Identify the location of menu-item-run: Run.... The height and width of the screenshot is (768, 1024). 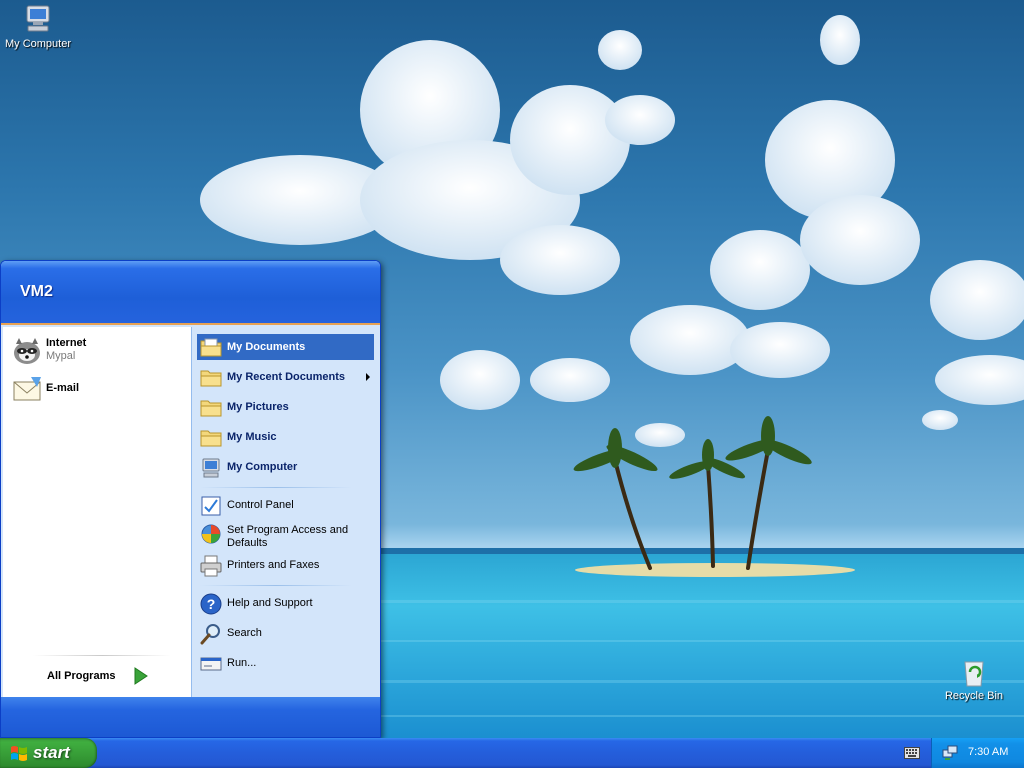
(285, 663).